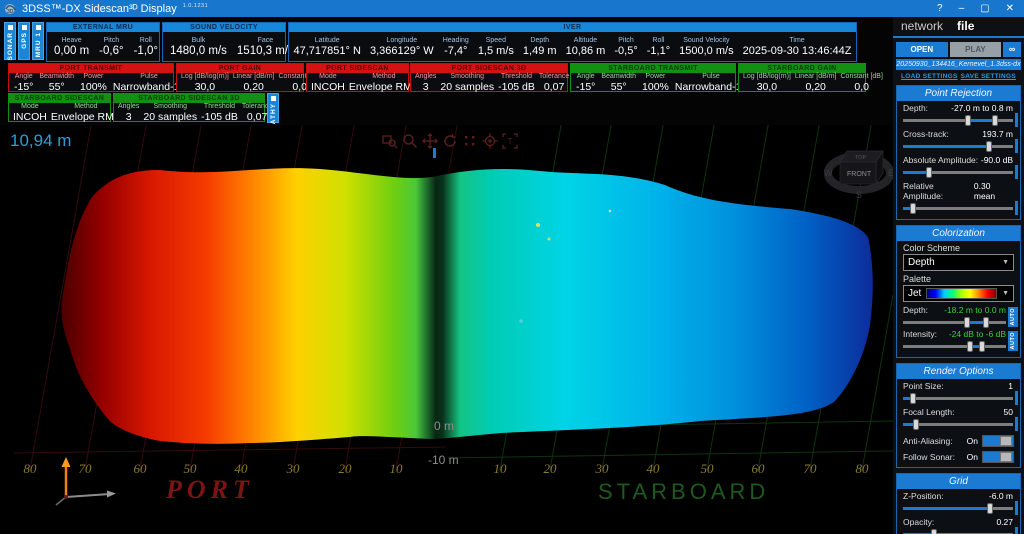 This screenshot has width=1024, height=534. I want to click on gps-tab: GPS, so click(24, 41).